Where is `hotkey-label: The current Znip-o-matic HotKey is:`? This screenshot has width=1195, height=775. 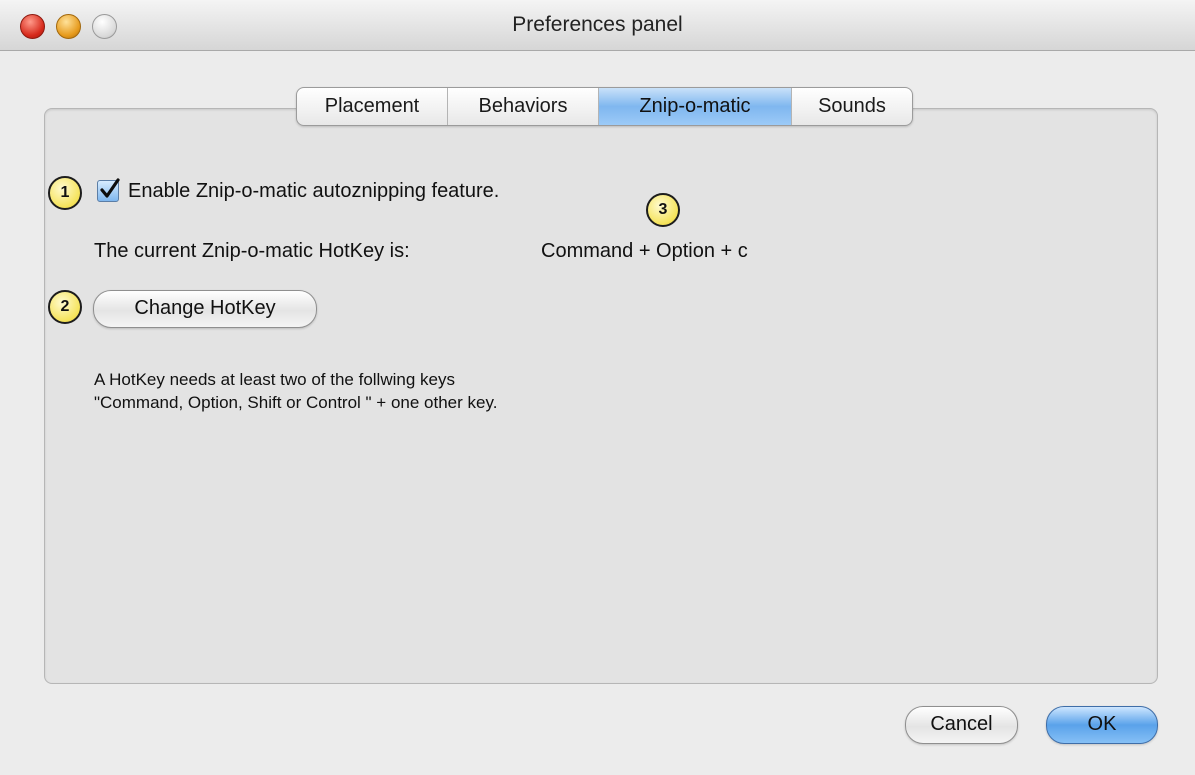 hotkey-label: The current Znip-o-matic HotKey is: is located at coordinates (252, 251).